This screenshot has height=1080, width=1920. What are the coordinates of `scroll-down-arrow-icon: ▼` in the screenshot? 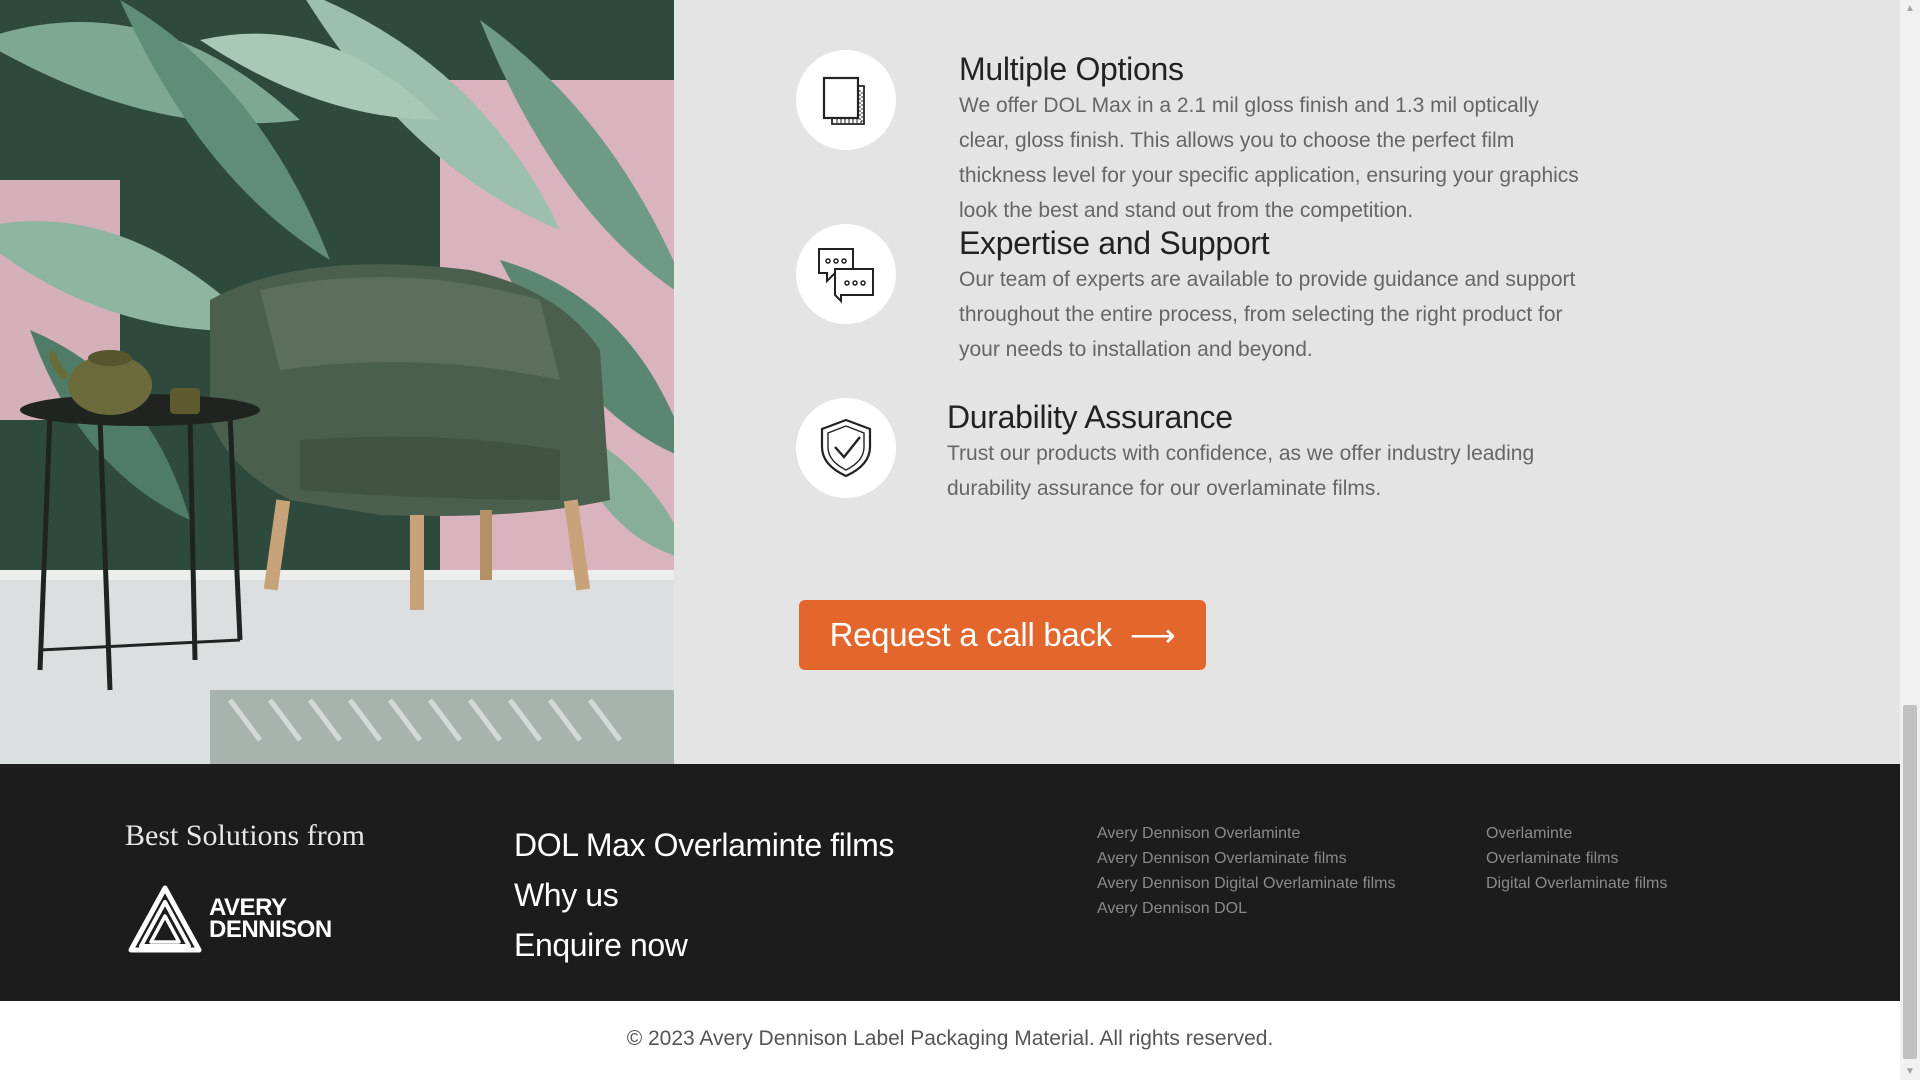 It's located at (1910, 1071).